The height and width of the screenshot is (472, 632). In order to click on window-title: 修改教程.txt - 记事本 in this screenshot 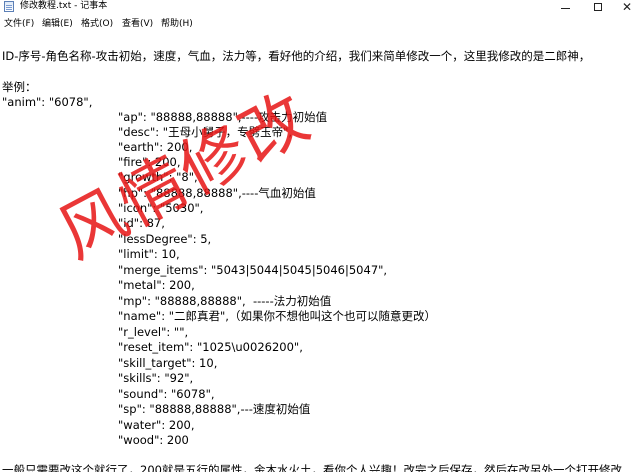, I will do `click(64, 6)`.